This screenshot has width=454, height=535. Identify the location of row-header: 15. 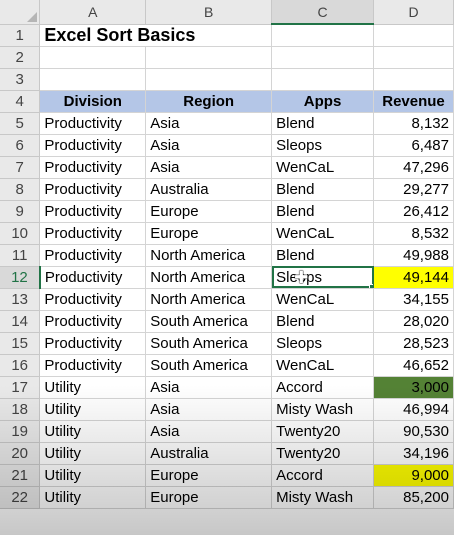
(20, 343).